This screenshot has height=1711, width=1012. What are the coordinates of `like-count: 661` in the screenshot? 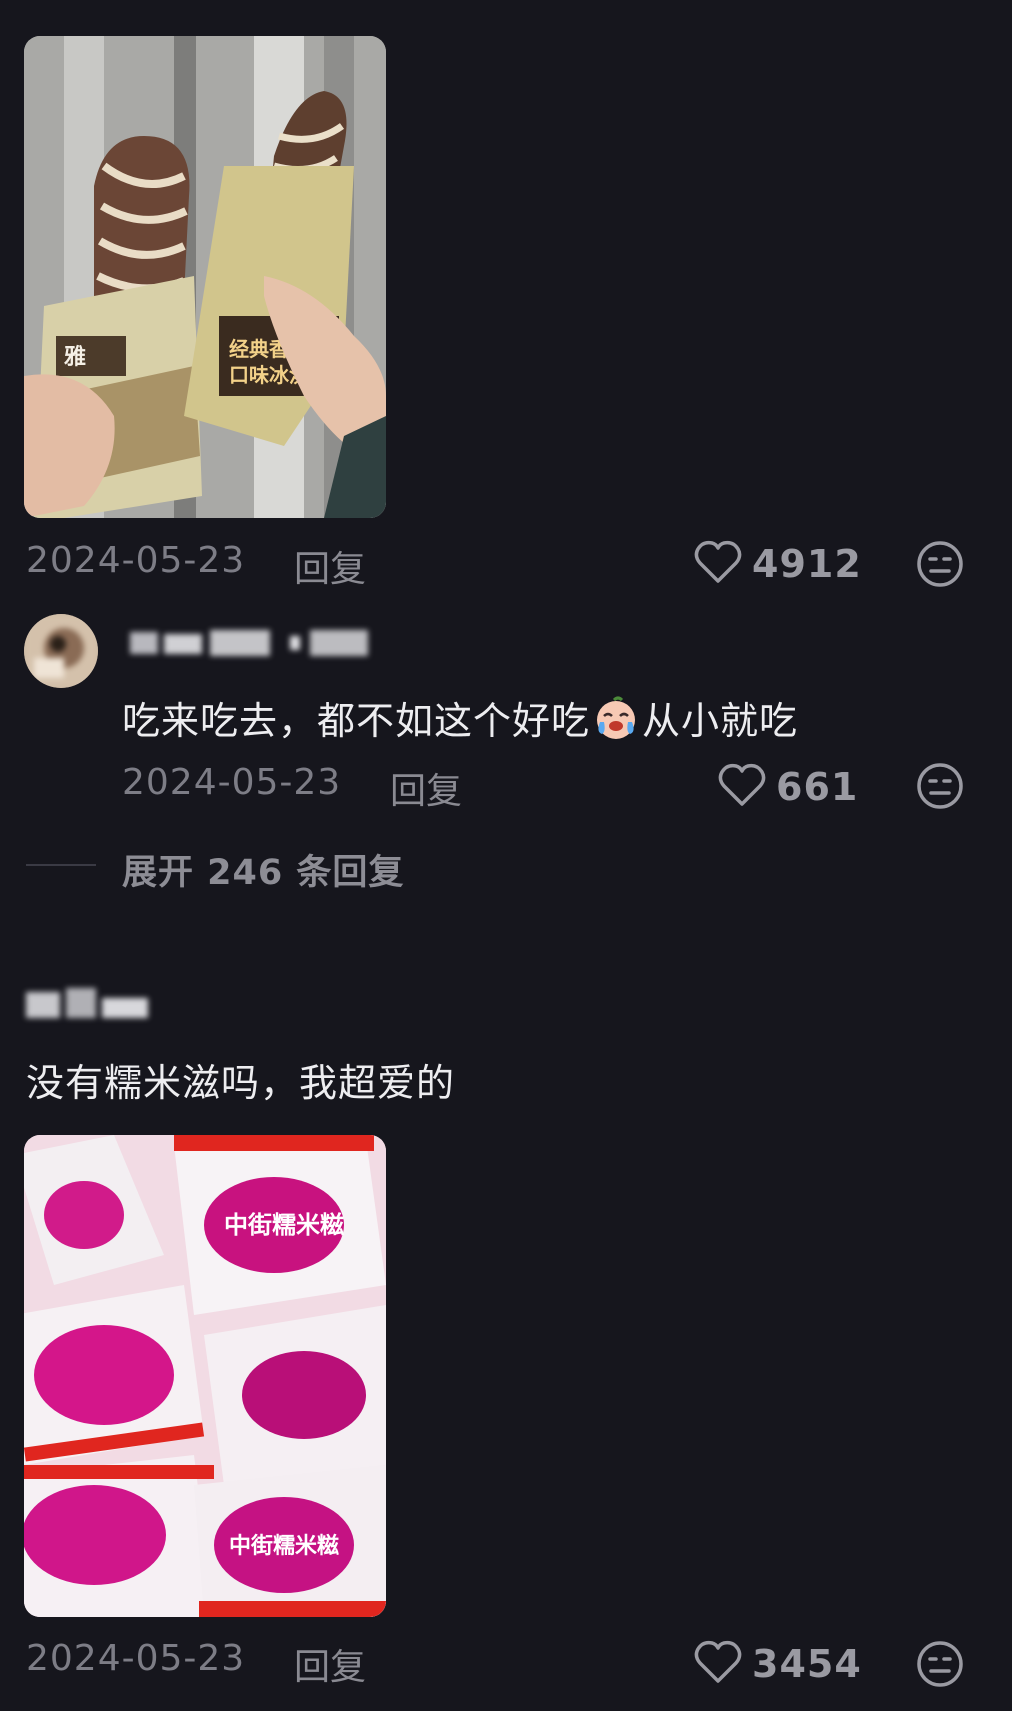 It's located at (817, 787).